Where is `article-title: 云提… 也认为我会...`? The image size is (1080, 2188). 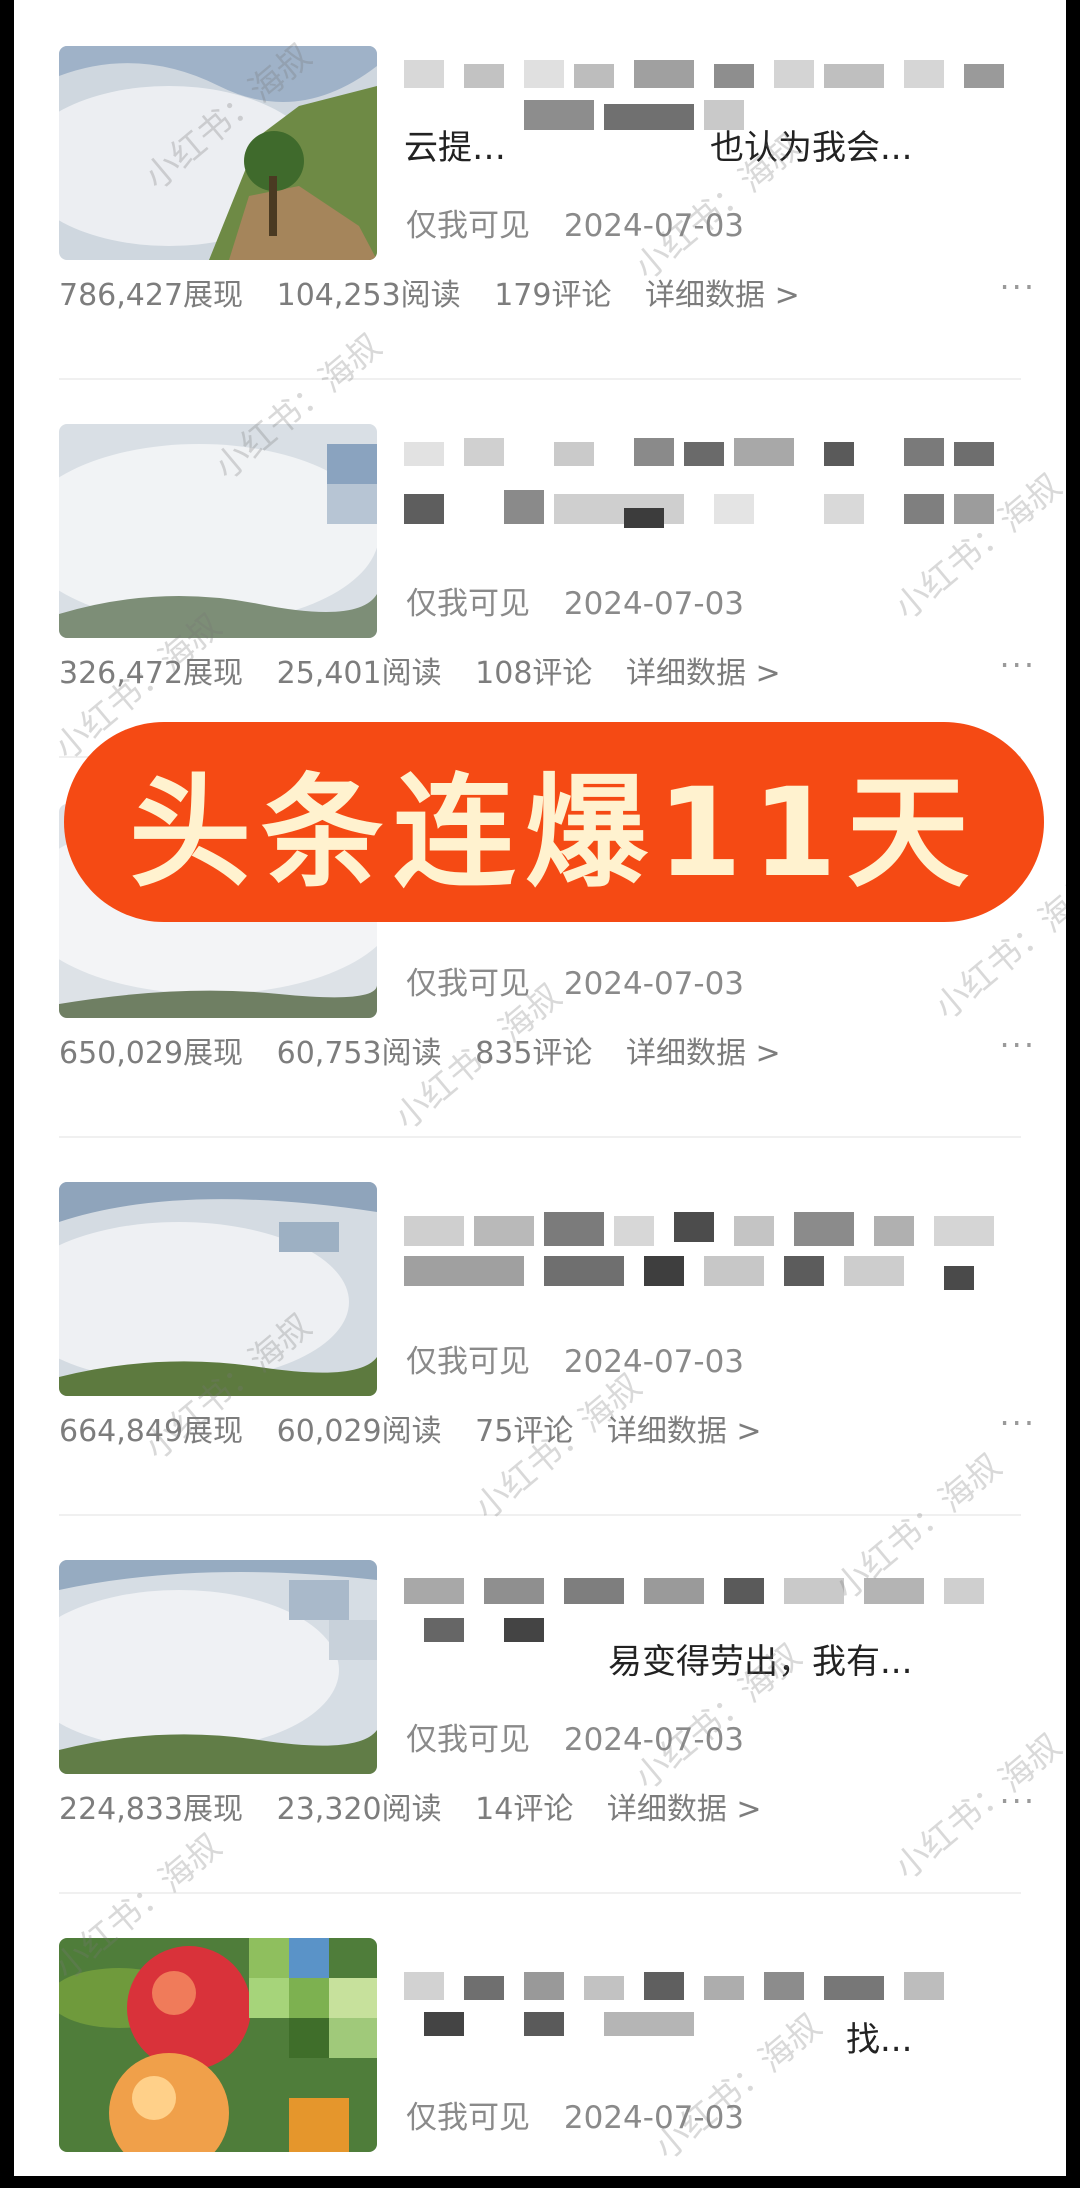 article-title: 云提… 也认为我会... is located at coordinates (714, 120).